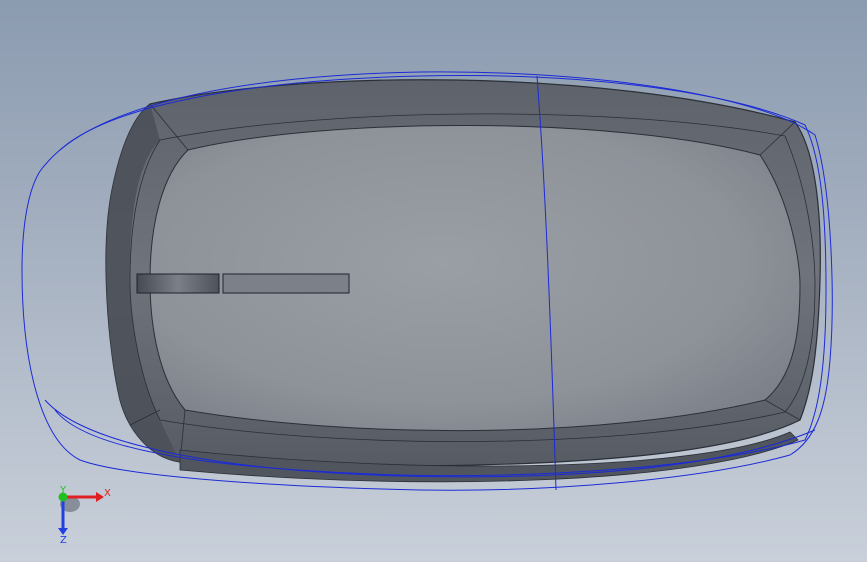 This screenshot has height=562, width=867. Describe the element at coordinates (286, 283) in the screenshot. I see `scroll-slot-right` at that location.